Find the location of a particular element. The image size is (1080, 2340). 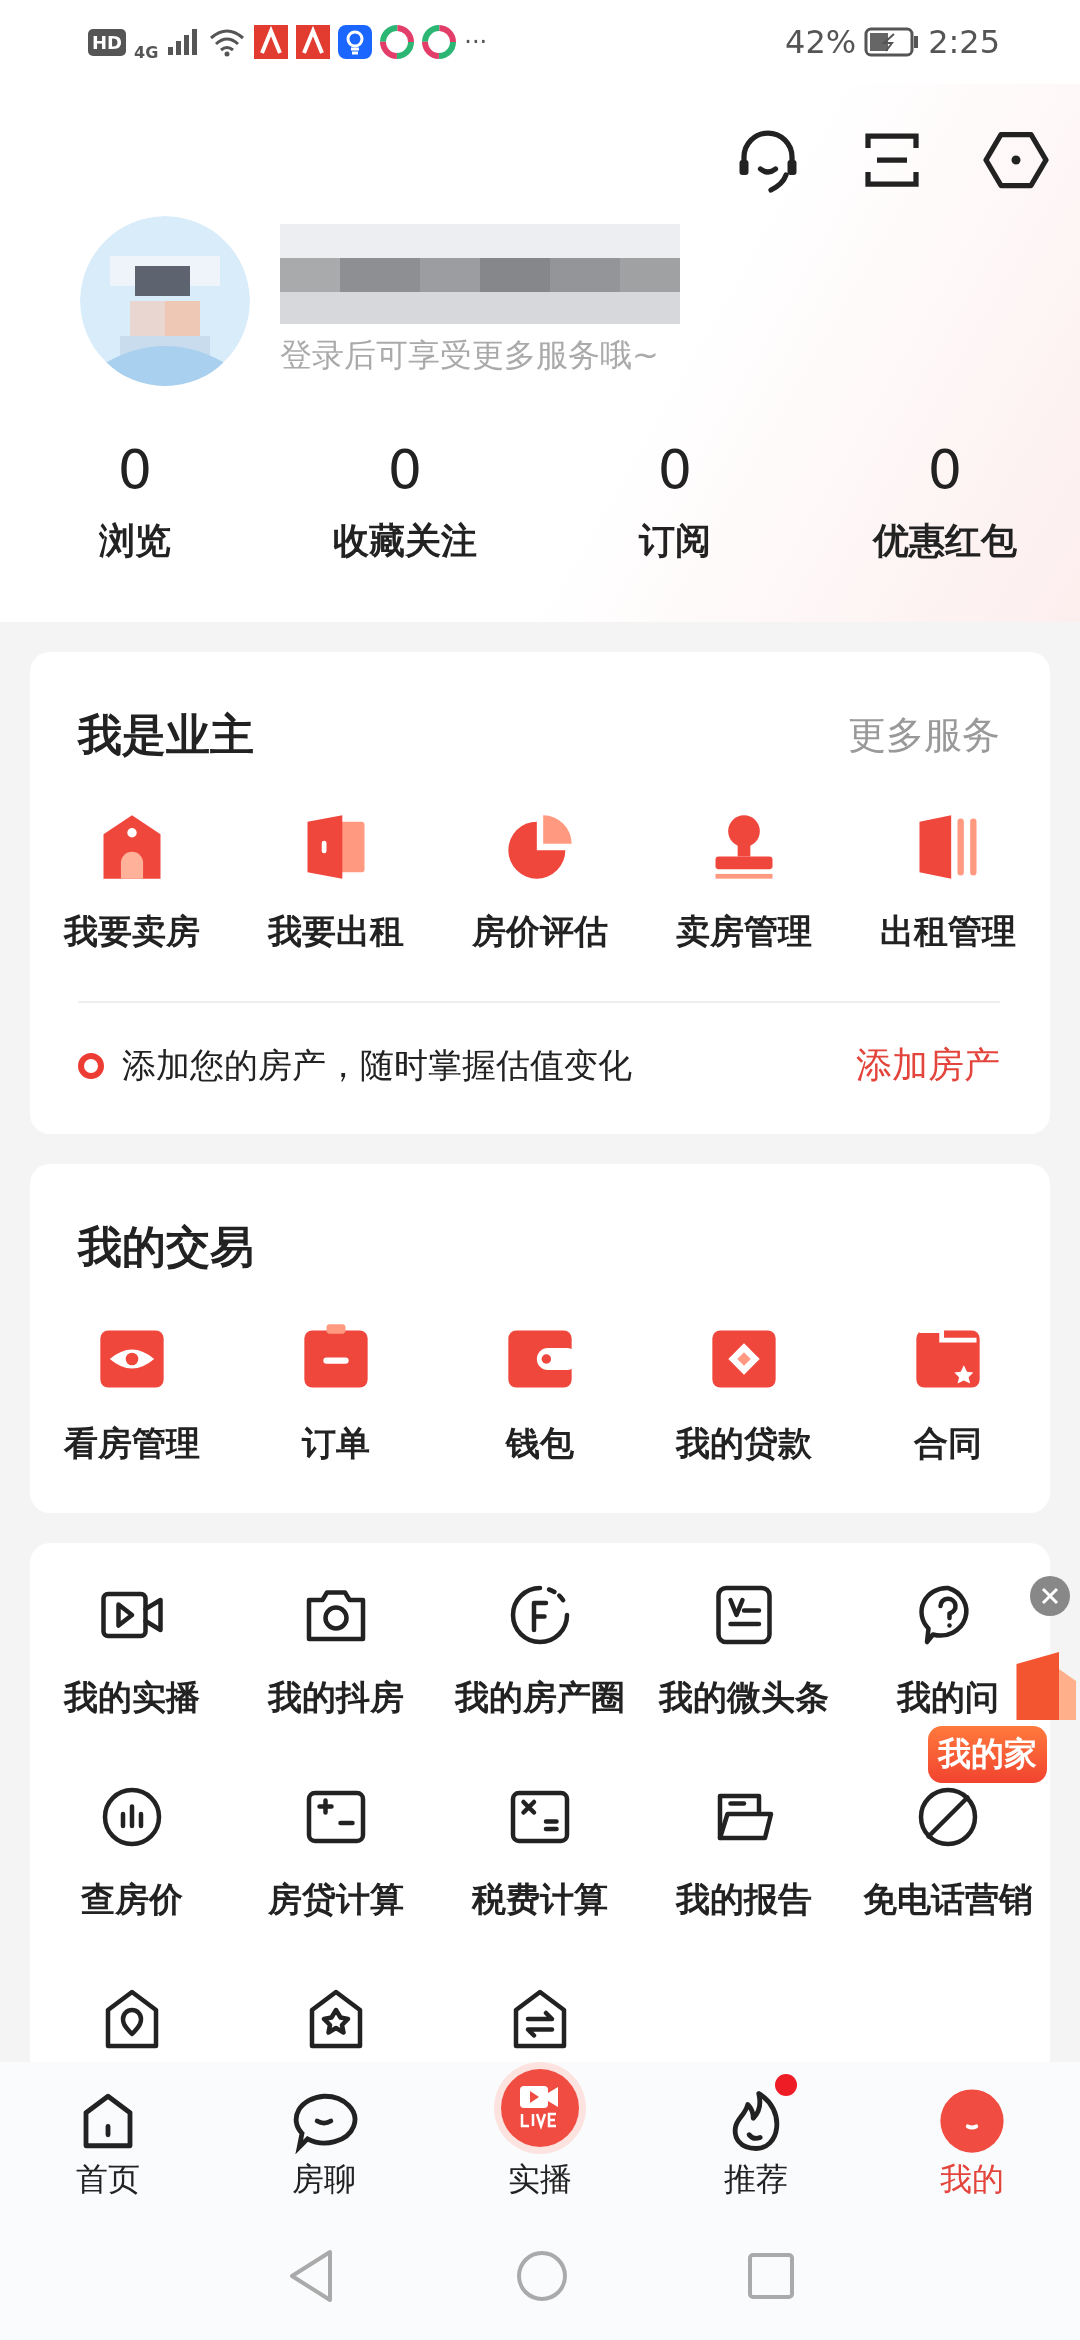

service-label: 合同 is located at coordinates (948, 1444).